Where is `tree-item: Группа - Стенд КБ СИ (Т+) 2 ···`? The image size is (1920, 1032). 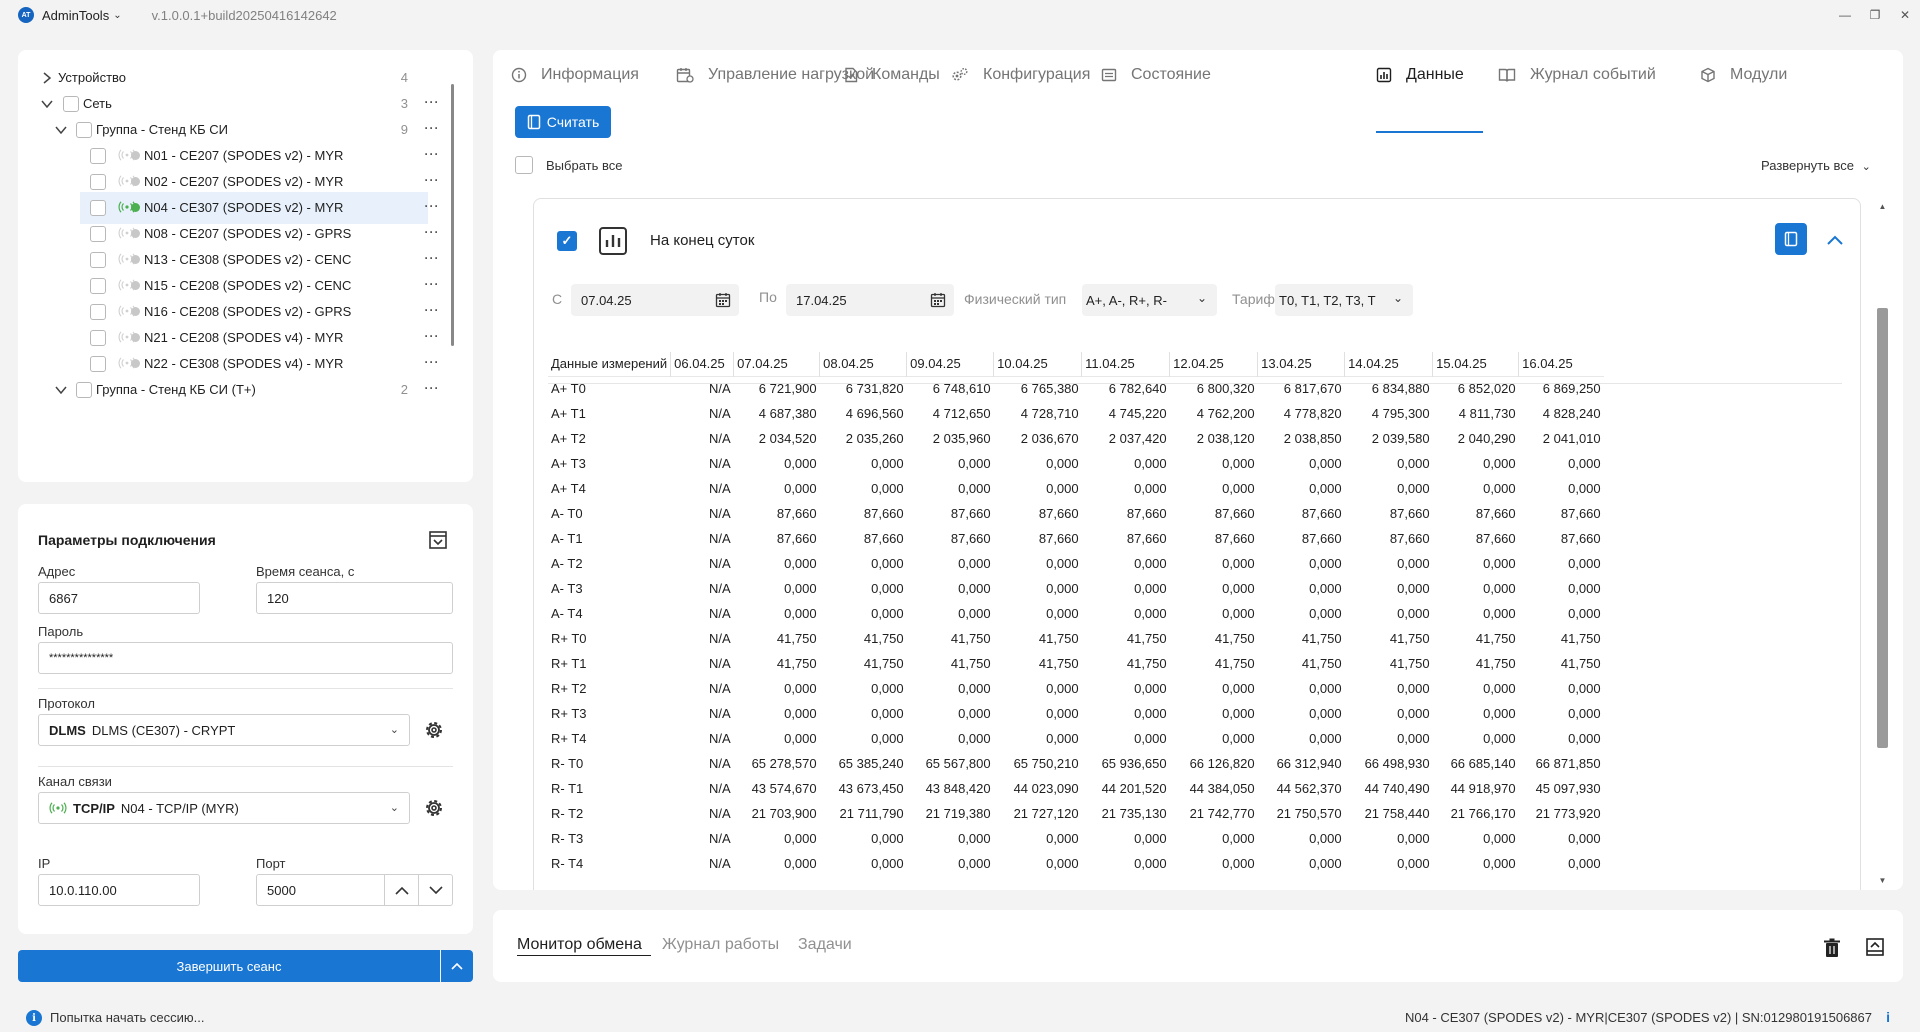
tree-item: Группа - Стенд КБ СИ (Т+) 2 ··· is located at coordinates (233, 390).